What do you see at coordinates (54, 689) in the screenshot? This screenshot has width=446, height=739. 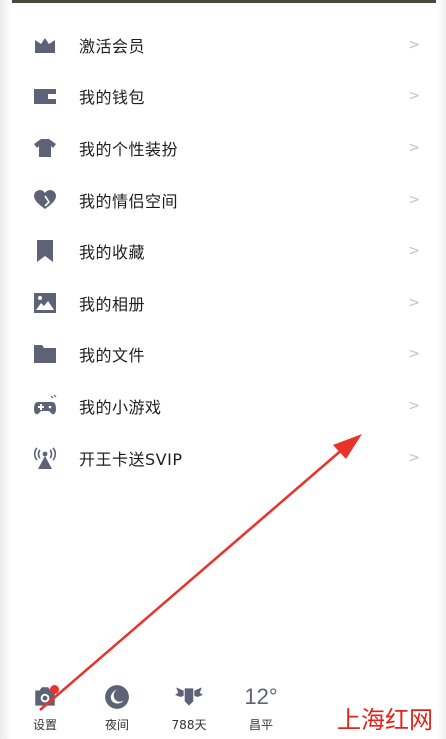 I see `notification-dot` at bounding box center [54, 689].